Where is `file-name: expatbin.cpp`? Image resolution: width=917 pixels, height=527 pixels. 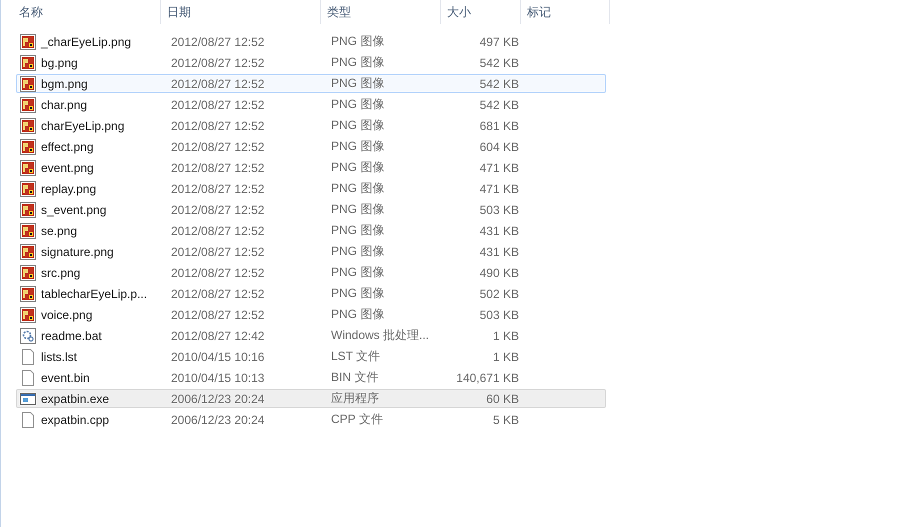 file-name: expatbin.cpp is located at coordinates (75, 419).